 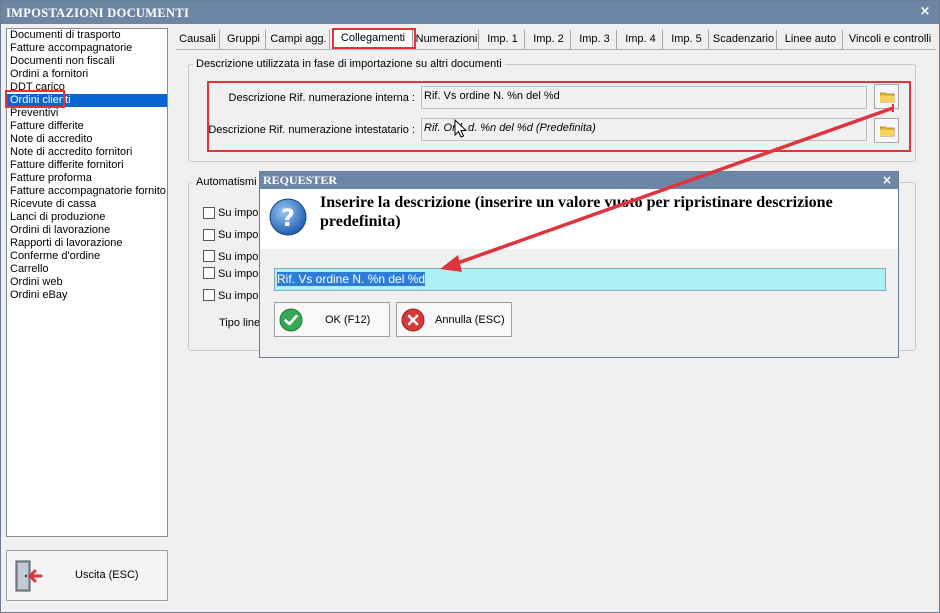 What do you see at coordinates (29, 576) in the screenshot?
I see `exit-door-icon` at bounding box center [29, 576].